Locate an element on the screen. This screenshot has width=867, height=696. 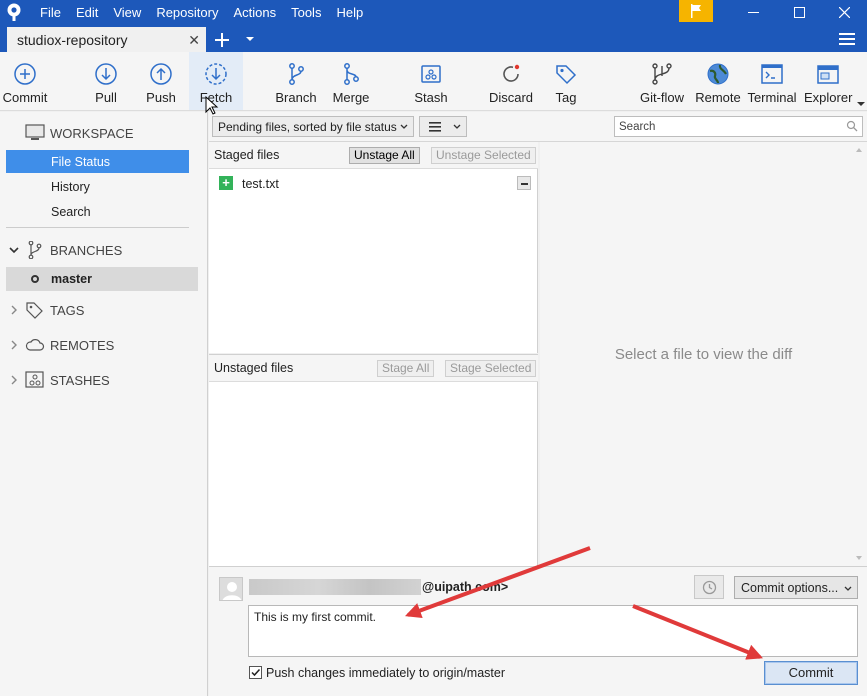
branch-tool-button: Branch is located at coordinates (296, 81).